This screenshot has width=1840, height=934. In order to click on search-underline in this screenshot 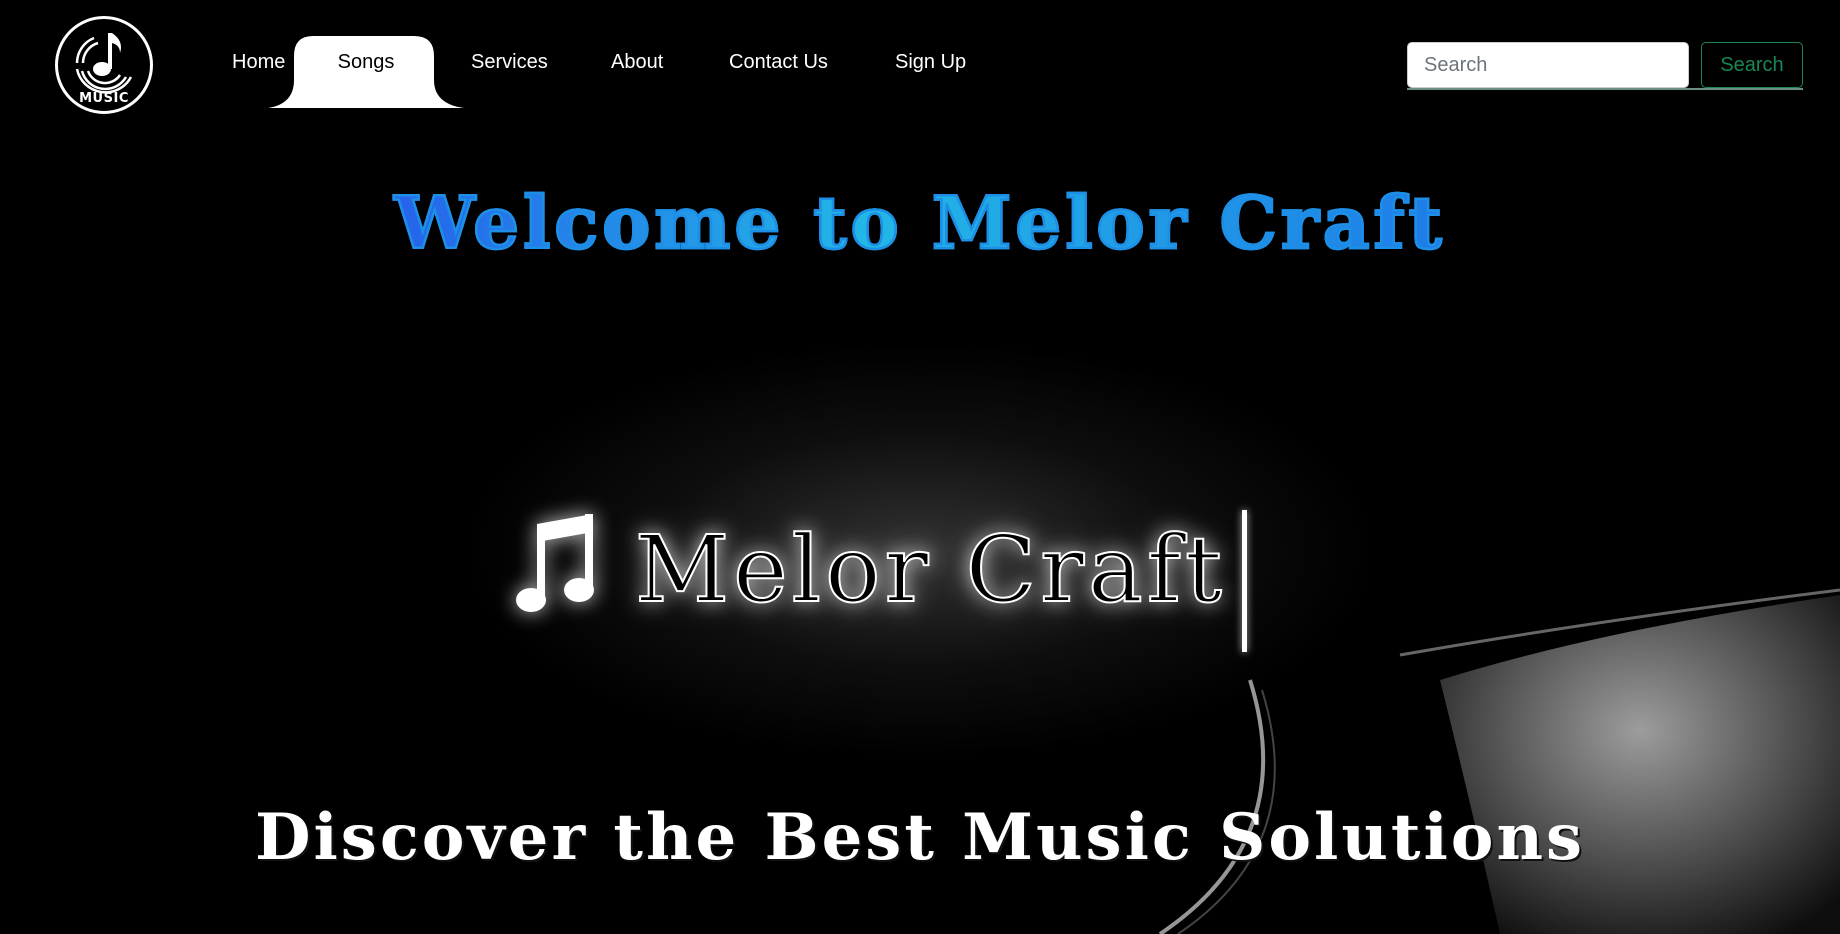, I will do `click(1605, 89)`.